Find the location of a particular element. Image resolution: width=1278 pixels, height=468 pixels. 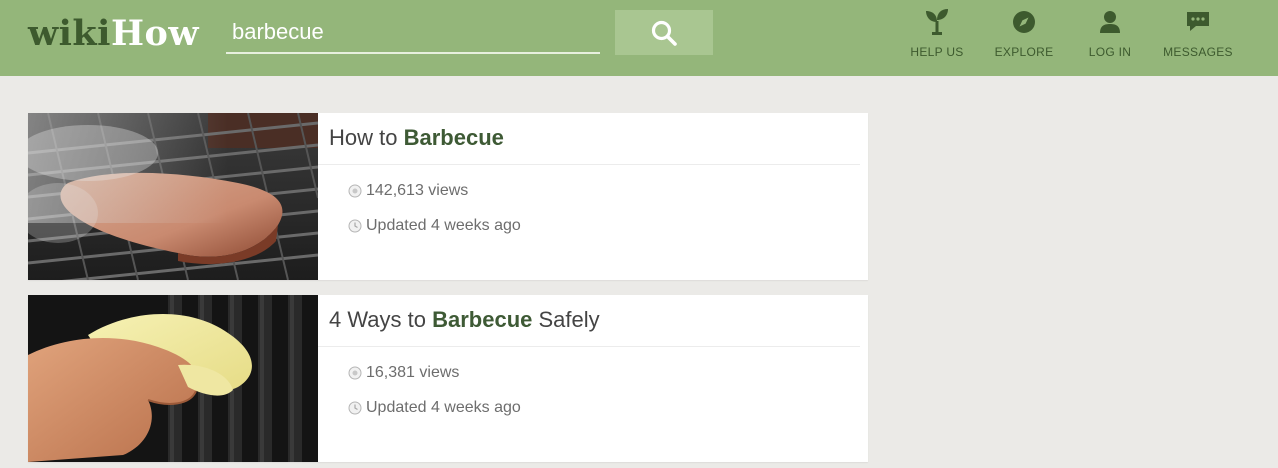

result-title-link: 4 Ways to Barbecue Safely is located at coordinates (594, 325).